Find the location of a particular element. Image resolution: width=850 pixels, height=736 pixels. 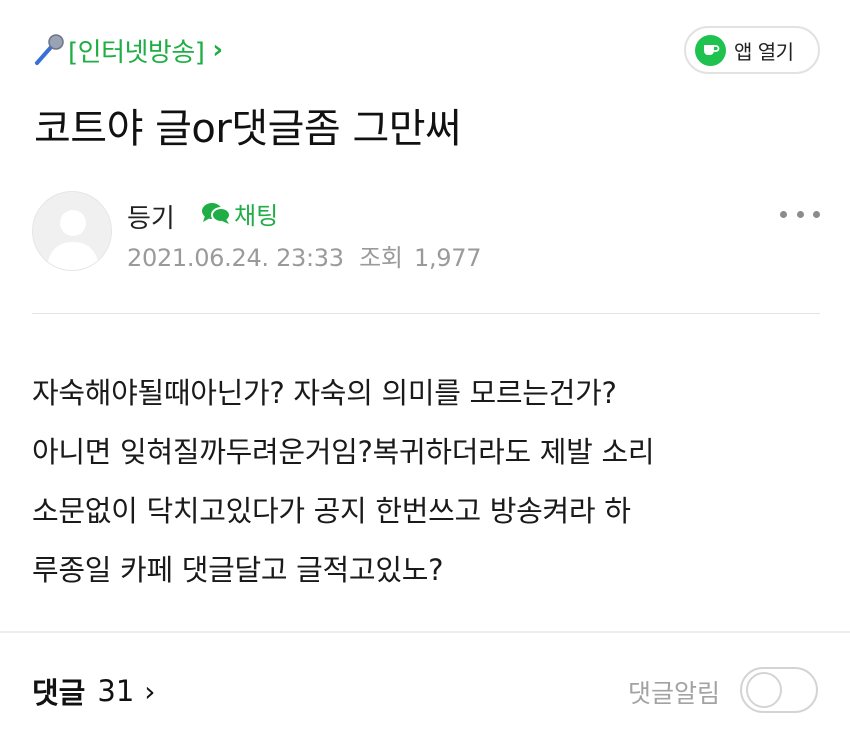

body-line: 소문없이 닥치고있다가 공지 한번쓰고 방송켜라 하 is located at coordinates (331, 511).